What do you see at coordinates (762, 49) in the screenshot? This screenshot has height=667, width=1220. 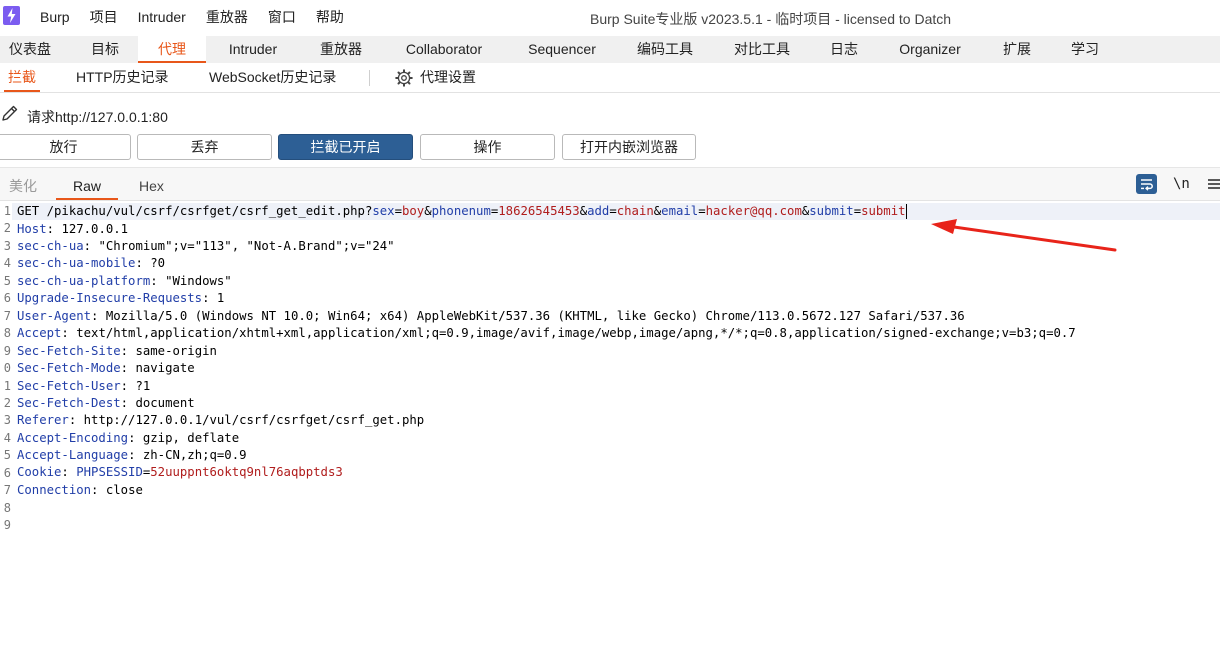 I see `tab-comparer: 对比工具` at bounding box center [762, 49].